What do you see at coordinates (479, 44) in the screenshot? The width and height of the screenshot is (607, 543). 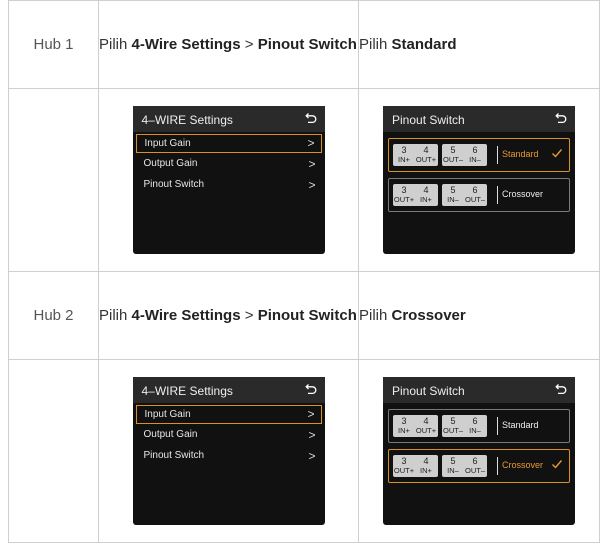 I see `instruction-cell: Pilih Standard` at bounding box center [479, 44].